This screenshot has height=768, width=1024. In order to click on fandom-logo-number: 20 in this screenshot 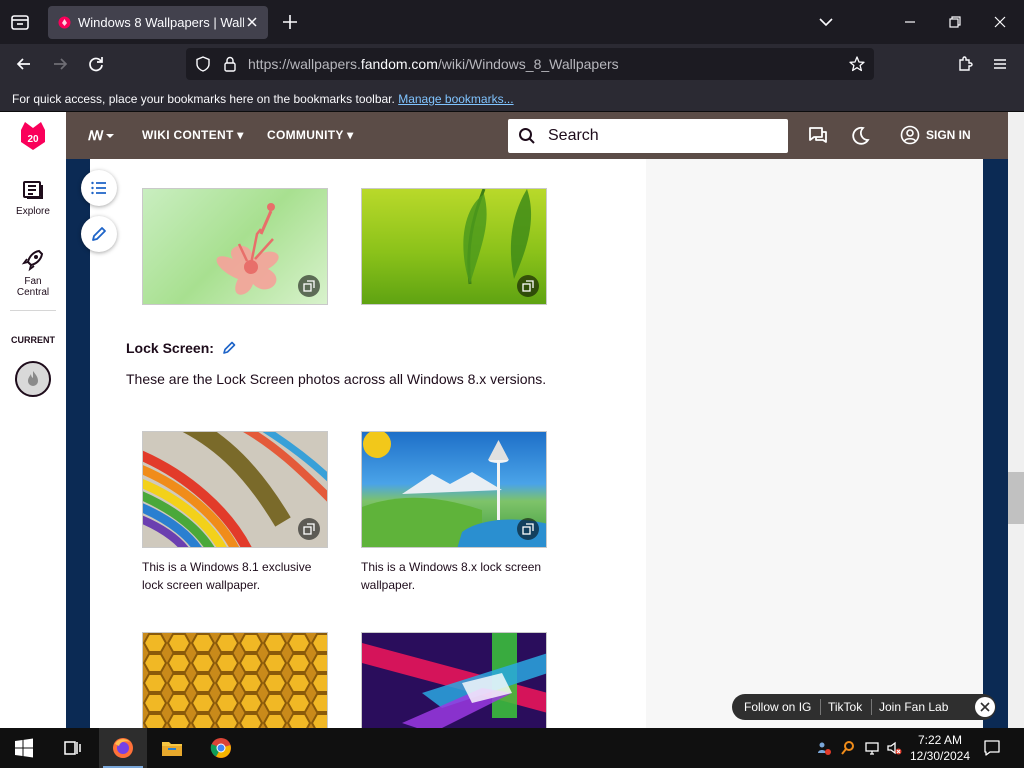, I will do `click(33, 139)`.